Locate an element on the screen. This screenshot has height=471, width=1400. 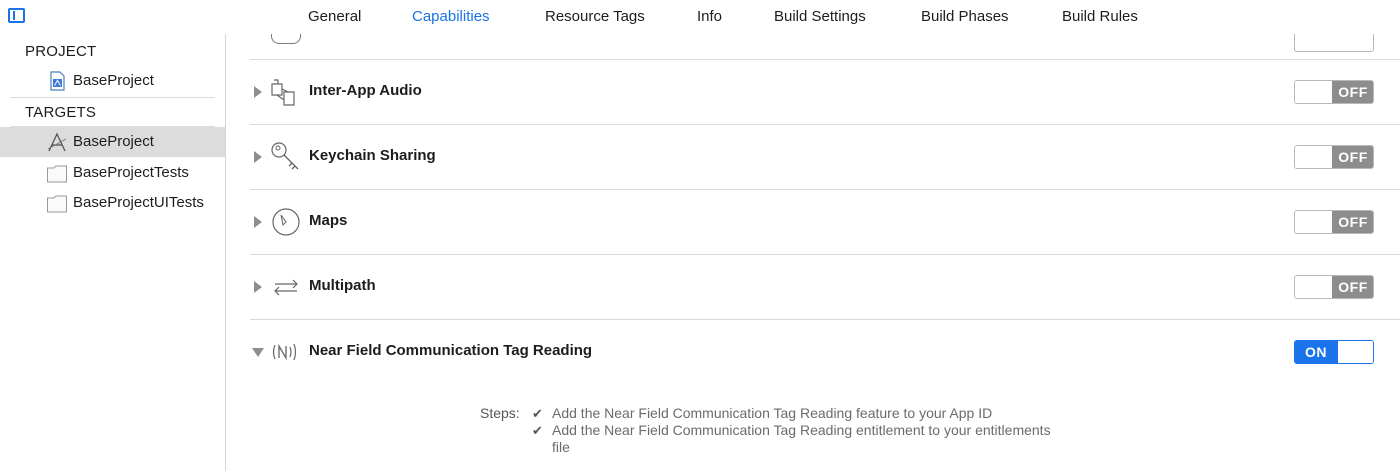
sidebar-item-target-uitests: BaseProjectUITests is located at coordinates (112, 203).